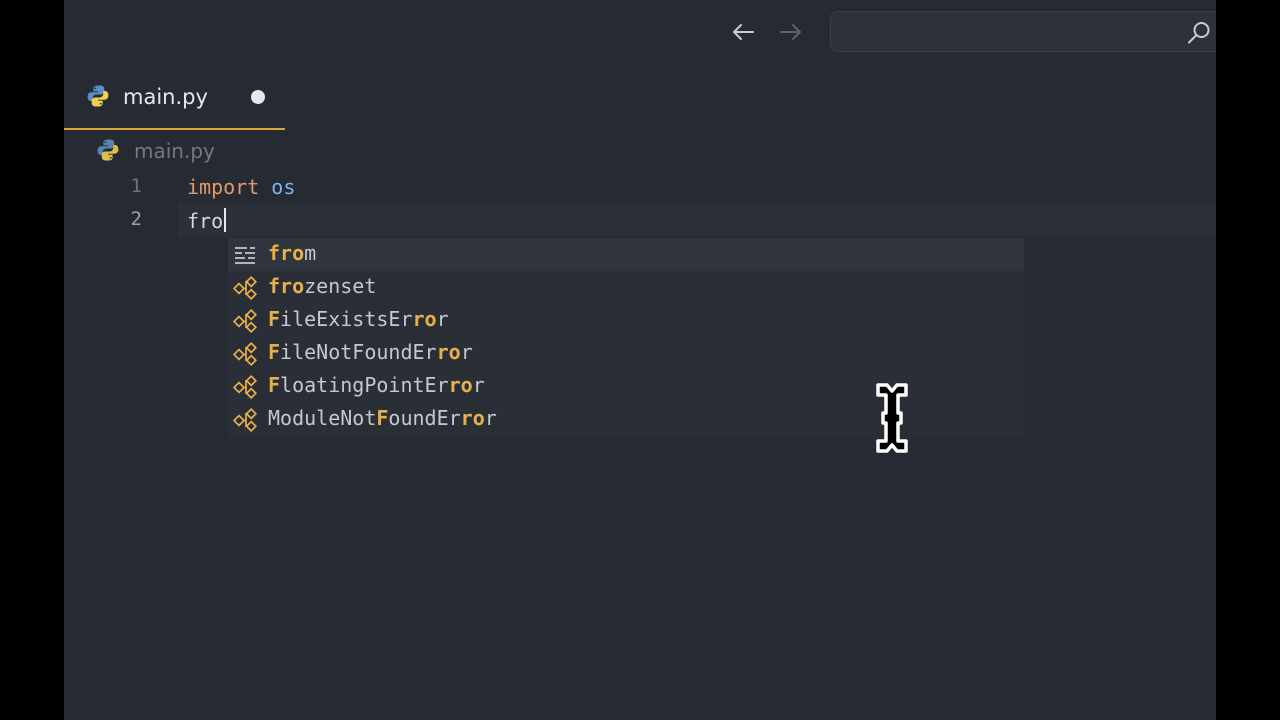  What do you see at coordinates (382, 418) in the screenshot?
I see `suggestion-label: ModuleNotFoundError` at bounding box center [382, 418].